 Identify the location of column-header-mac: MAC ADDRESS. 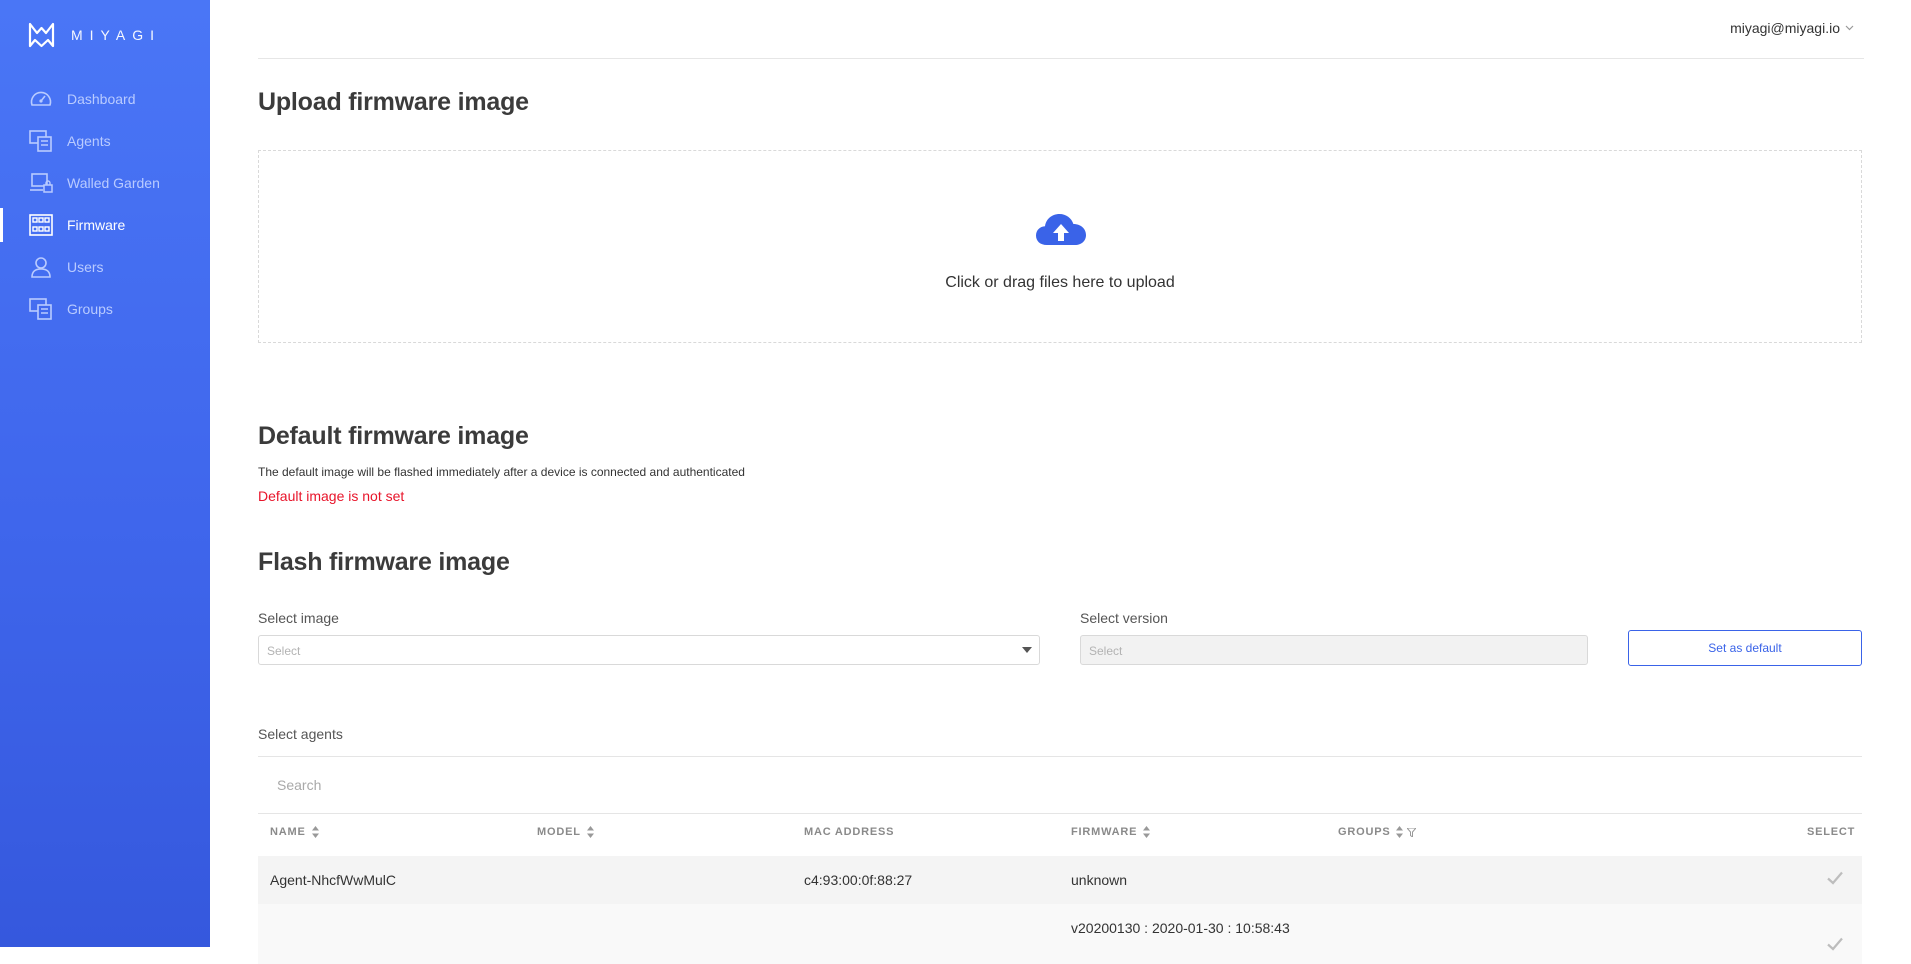
(849, 832).